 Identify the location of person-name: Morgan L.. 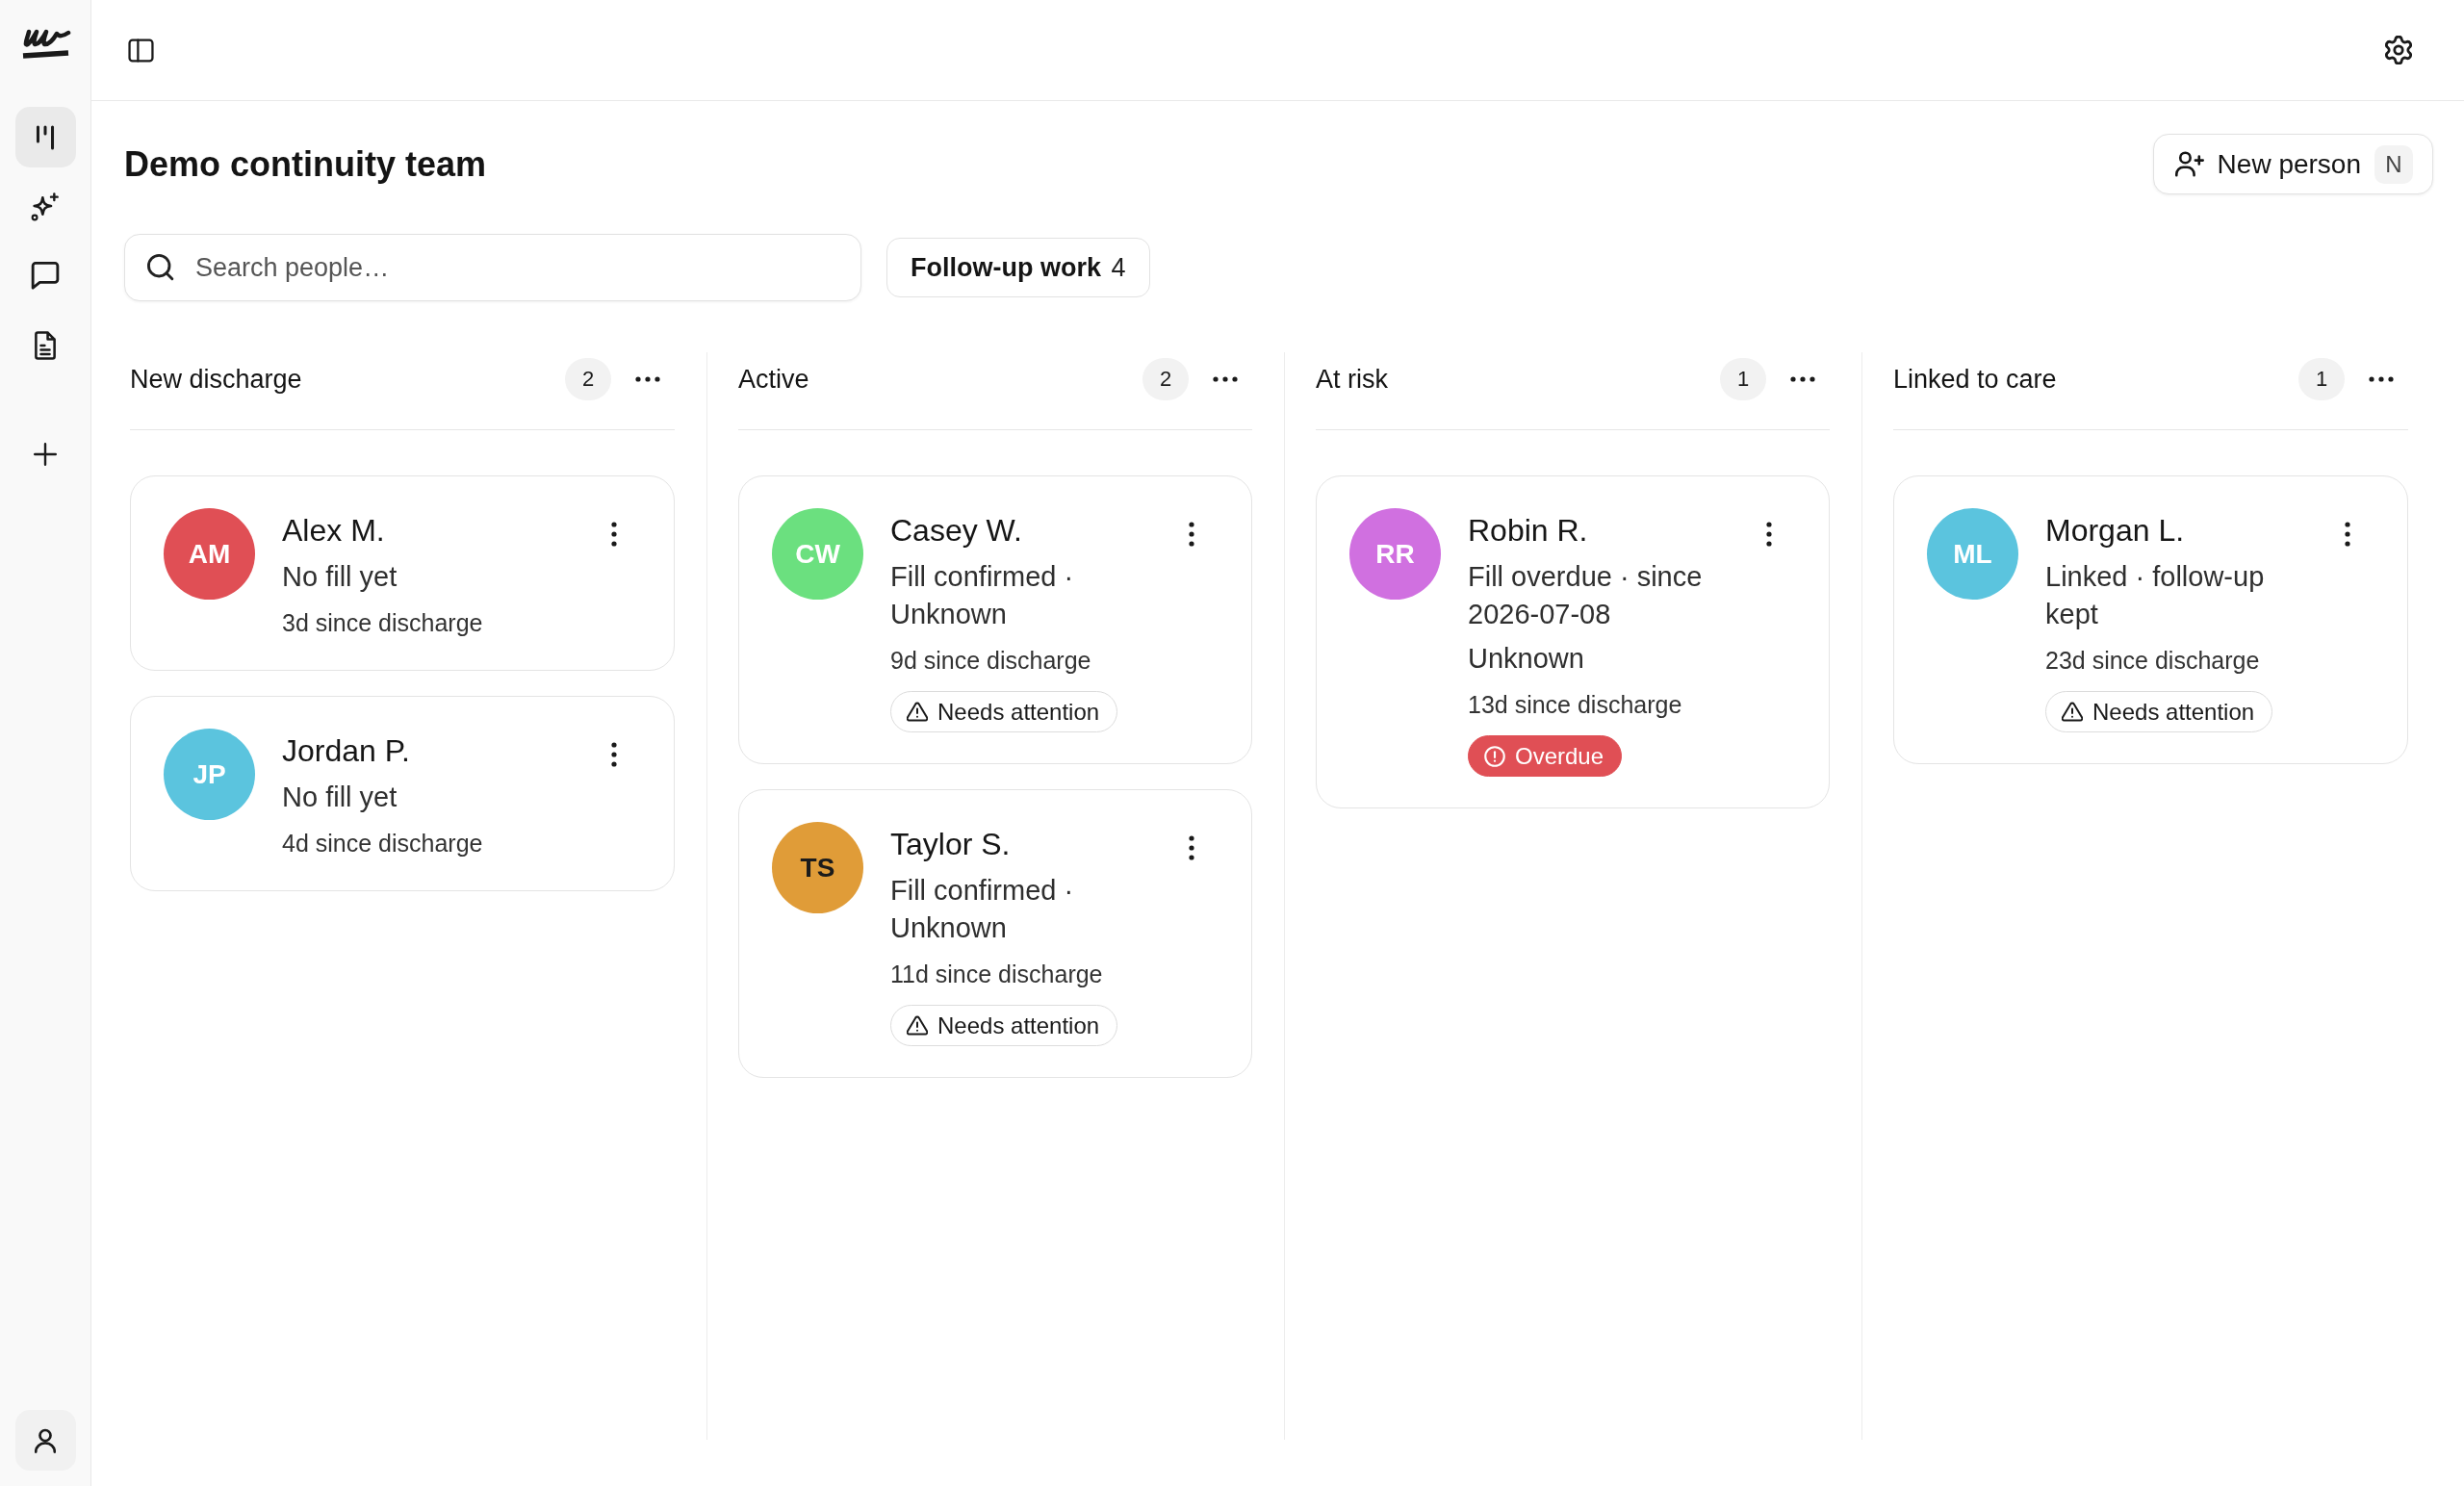
(2115, 531).